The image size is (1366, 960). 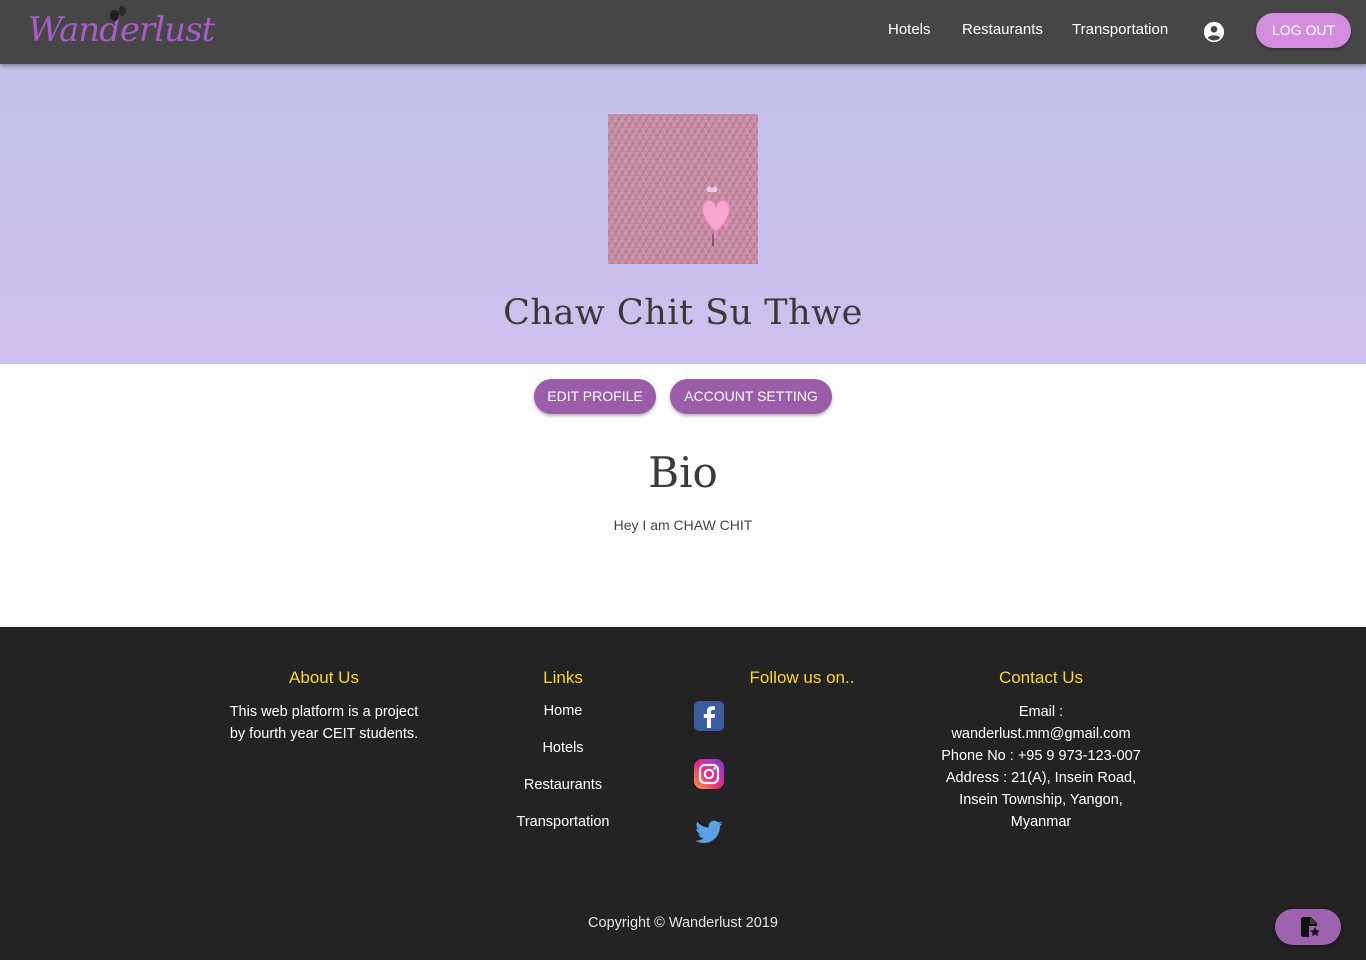 I want to click on bio-heading: Bio, so click(x=683, y=472).